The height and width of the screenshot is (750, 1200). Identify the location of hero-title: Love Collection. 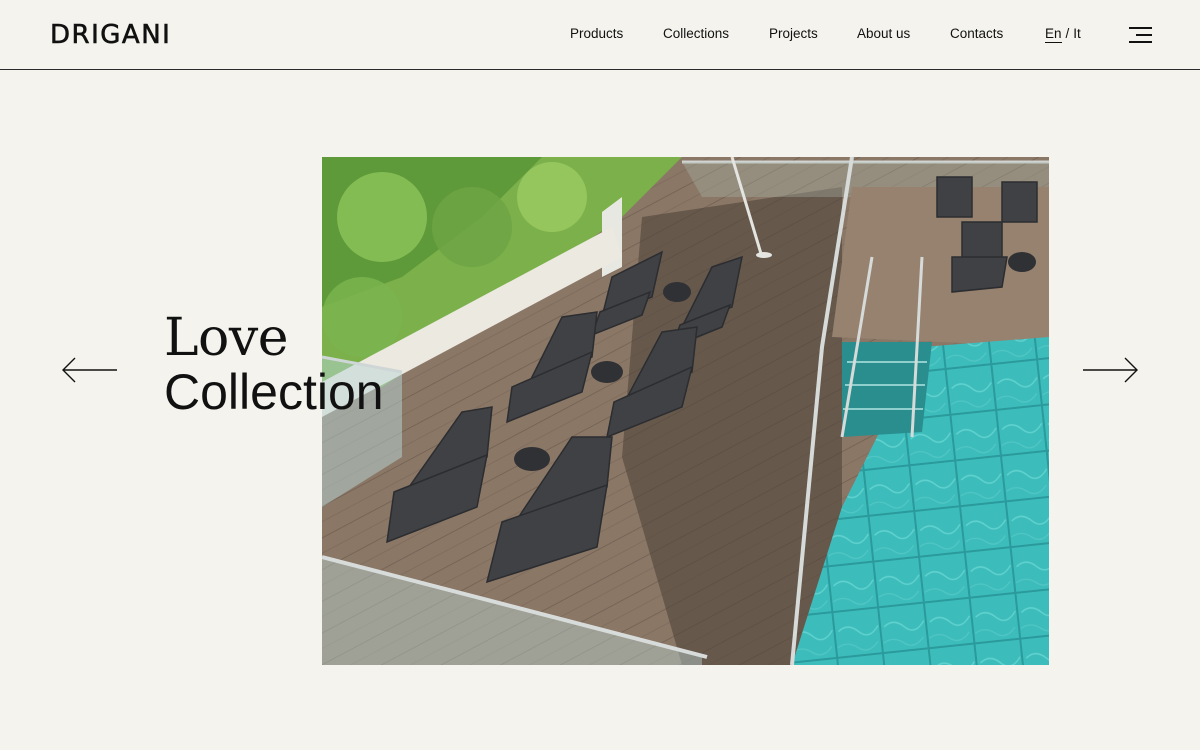
(274, 364).